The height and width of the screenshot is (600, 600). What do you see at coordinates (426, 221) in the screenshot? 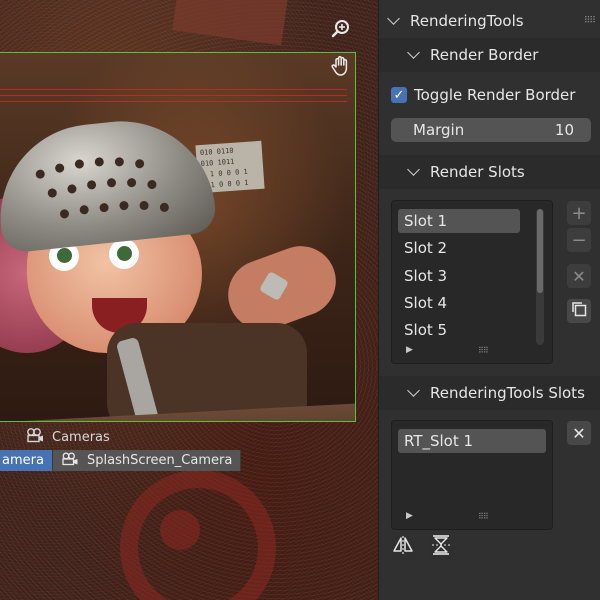
I see `slot-label: Slot 1` at bounding box center [426, 221].